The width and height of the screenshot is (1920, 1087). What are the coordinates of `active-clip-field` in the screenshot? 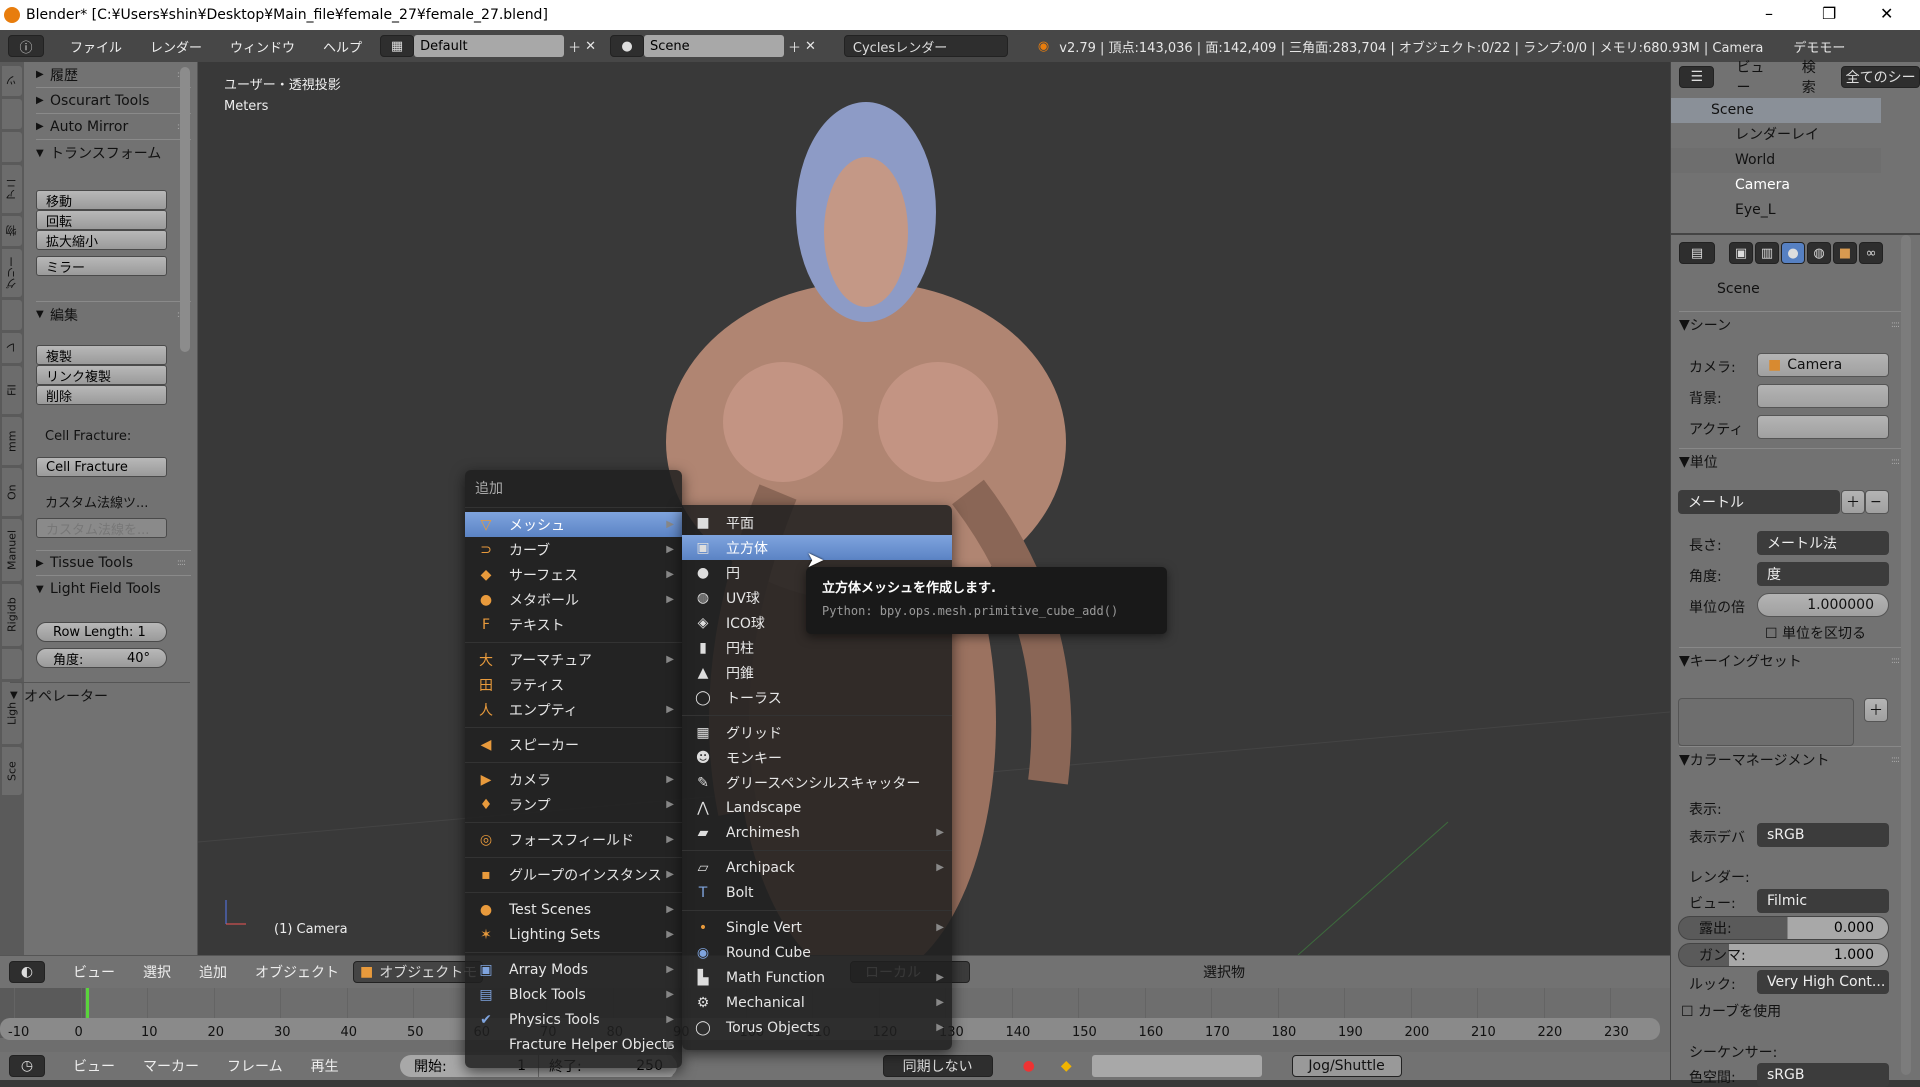 It's located at (1823, 427).